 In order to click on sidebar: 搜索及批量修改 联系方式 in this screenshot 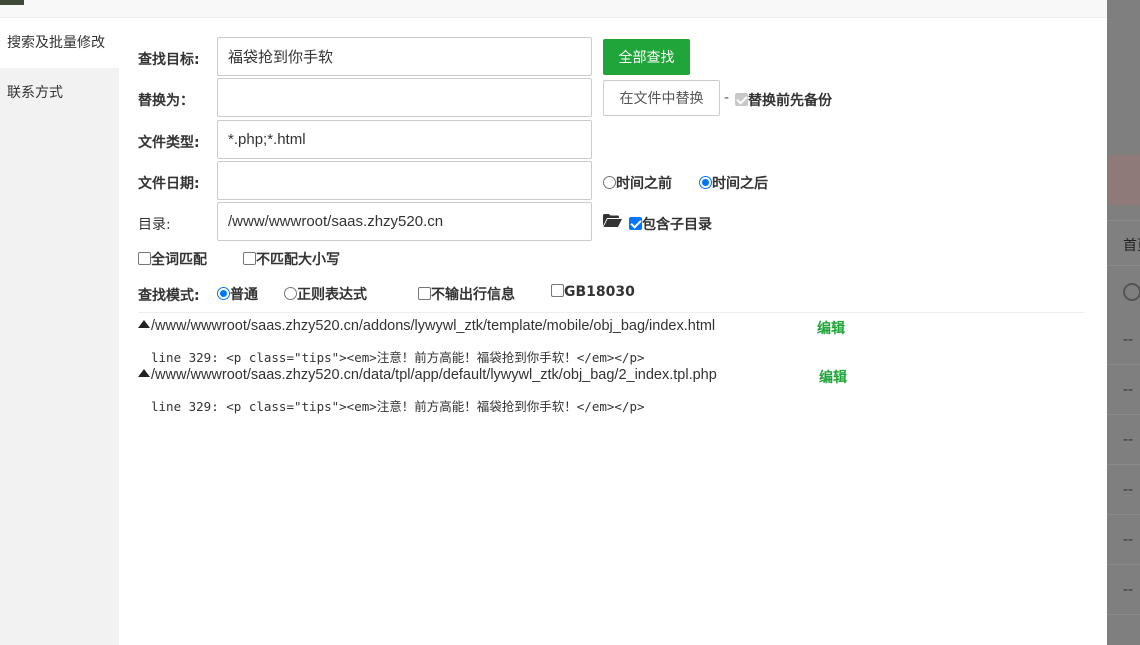, I will do `click(59, 331)`.